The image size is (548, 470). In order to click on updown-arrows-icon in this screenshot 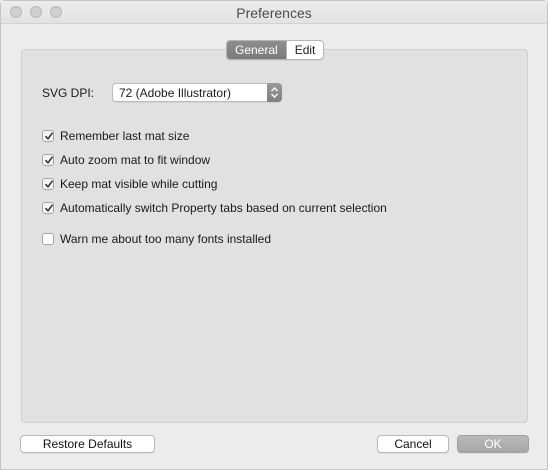, I will do `click(274, 92)`.